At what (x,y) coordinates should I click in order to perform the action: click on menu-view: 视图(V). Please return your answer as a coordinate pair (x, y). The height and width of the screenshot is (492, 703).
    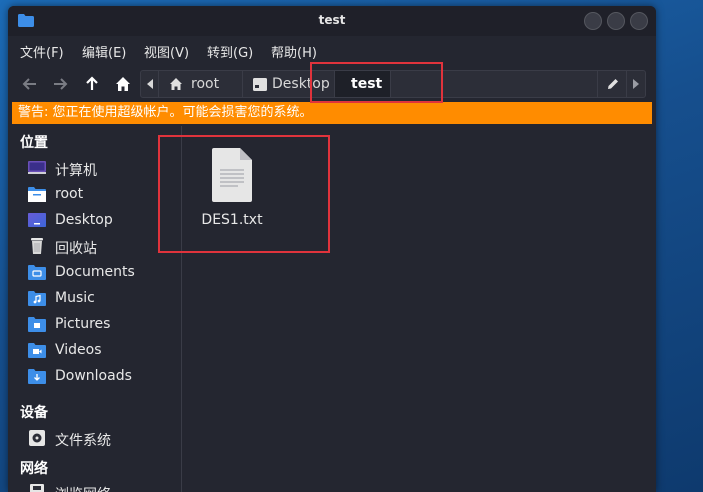
    Looking at the image, I should click on (166, 51).